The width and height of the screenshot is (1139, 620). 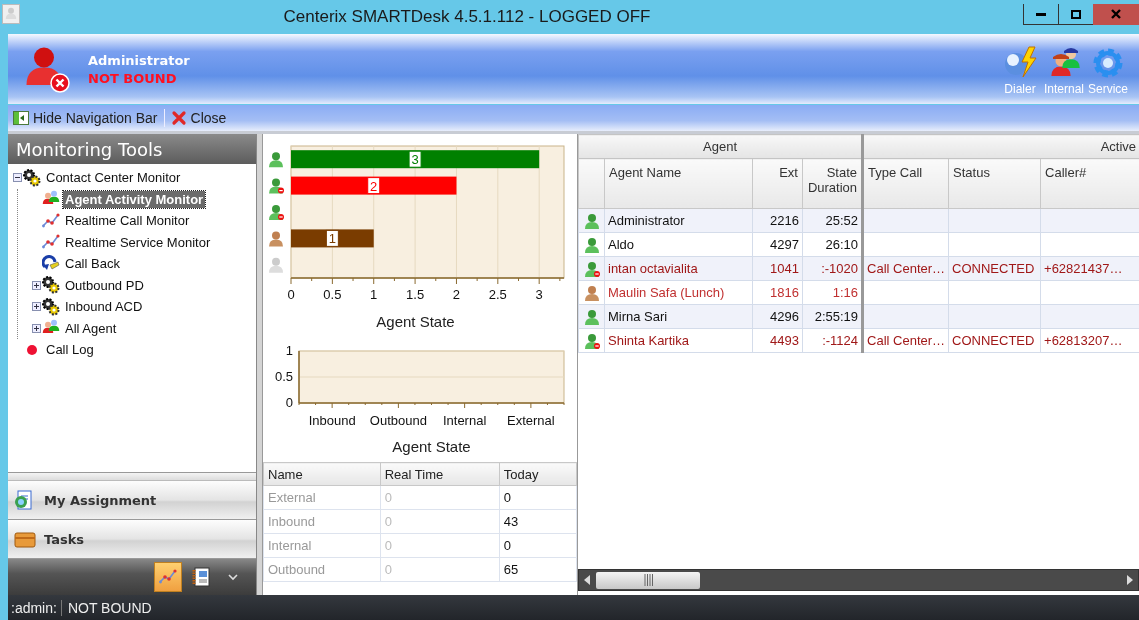 I want to click on category-label: Inbound, so click(x=332, y=420).